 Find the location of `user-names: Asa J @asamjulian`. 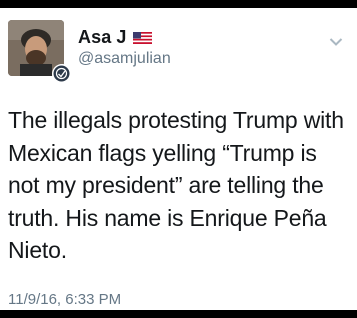

user-names: Asa J @asamjulian is located at coordinates (124, 47).